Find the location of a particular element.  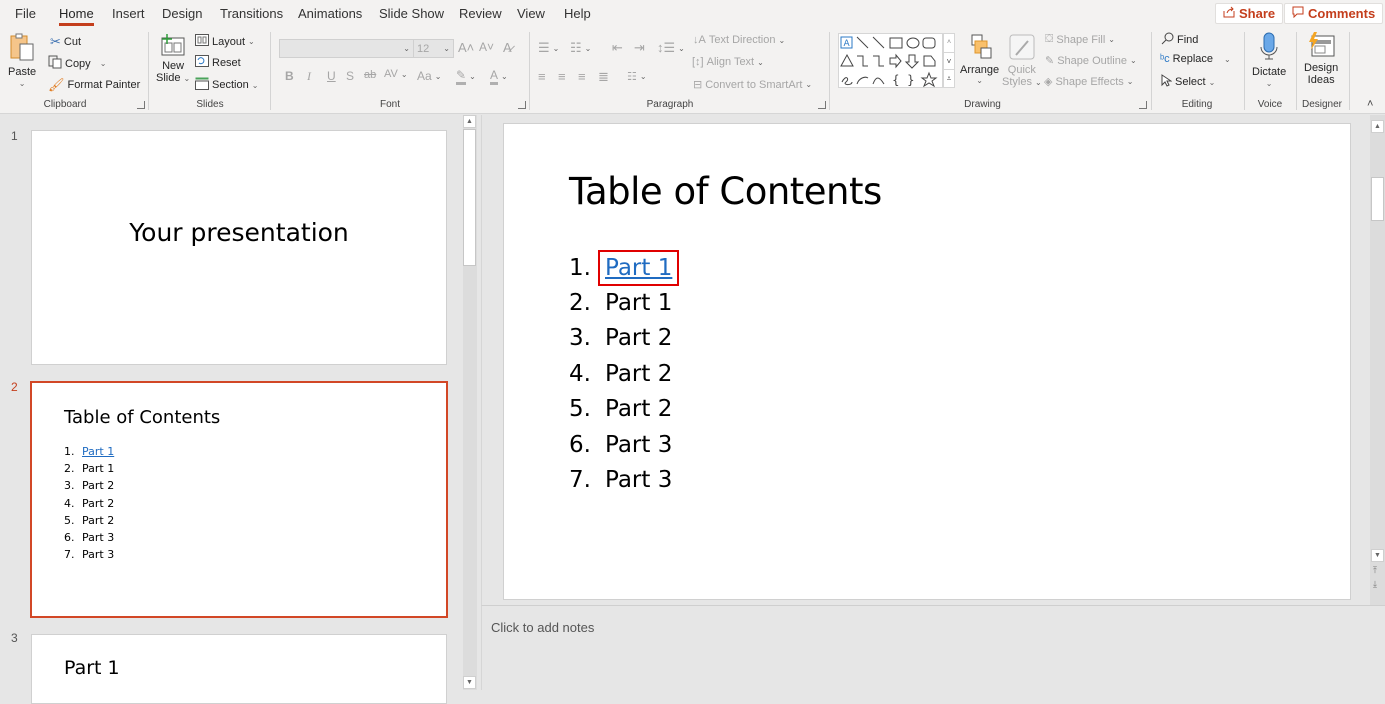

font-launcher-icon is located at coordinates (522, 105).